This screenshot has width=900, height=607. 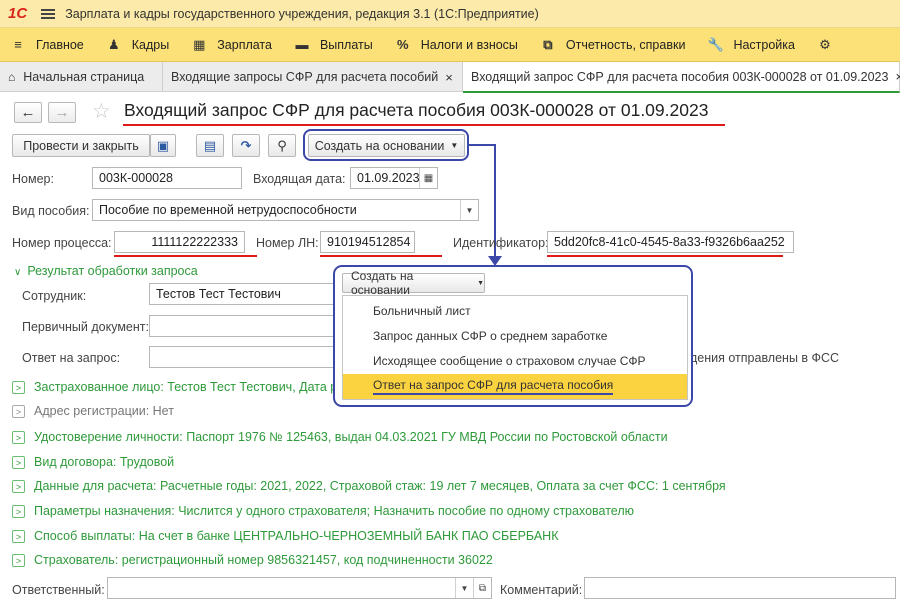 I want to click on attach-button: ⚲, so click(x=282, y=145).